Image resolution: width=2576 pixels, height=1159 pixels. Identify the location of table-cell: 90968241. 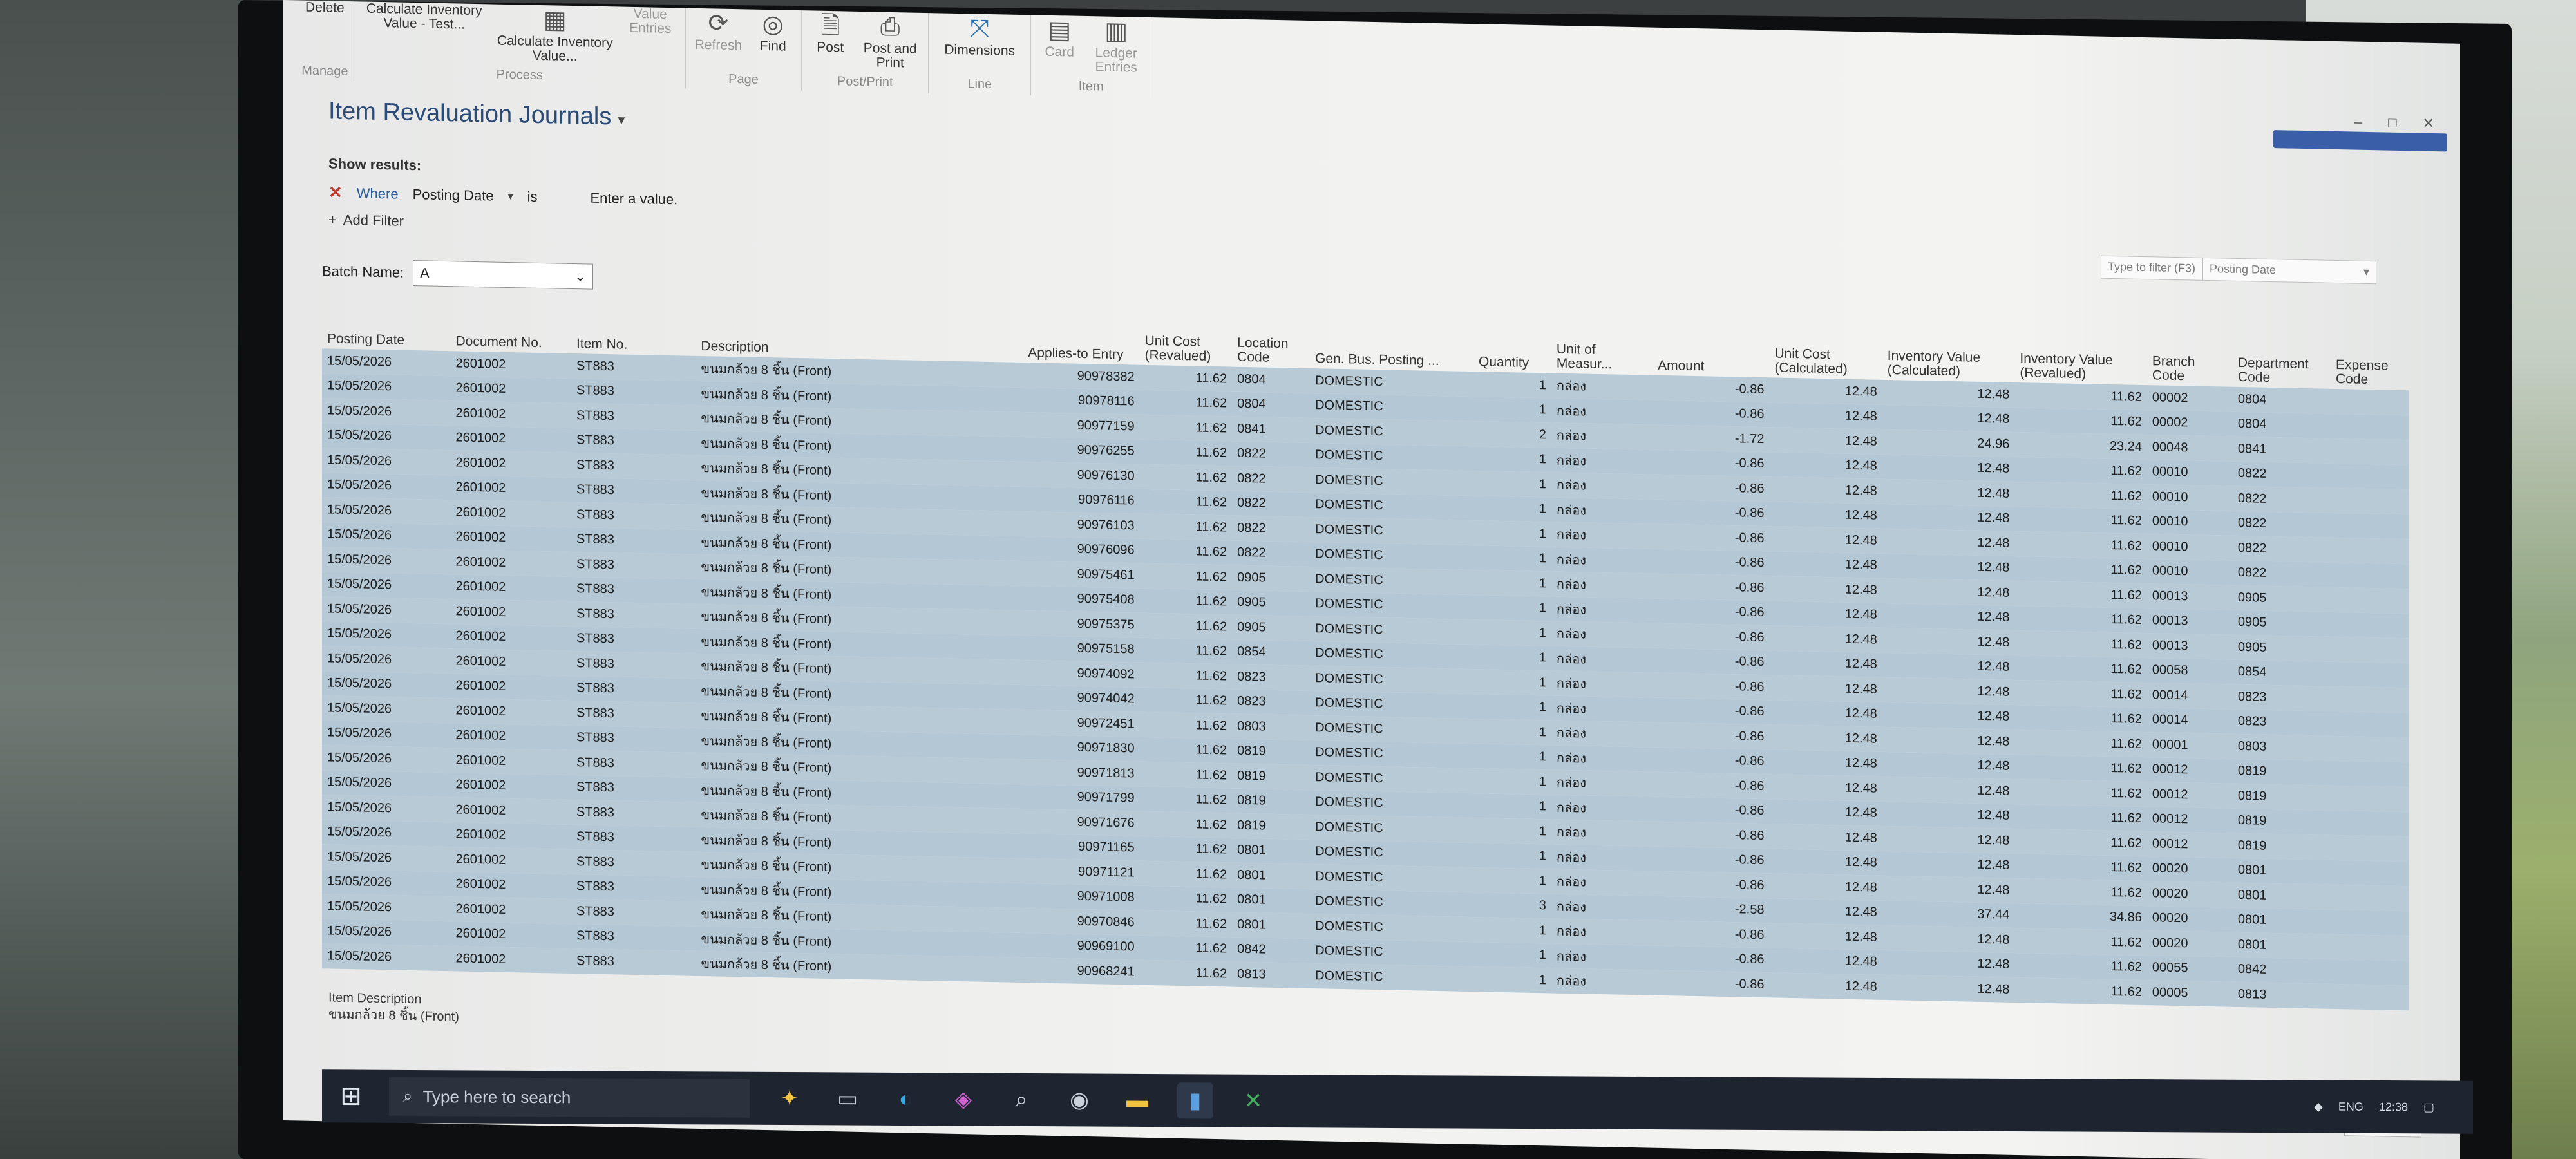
(1081, 971).